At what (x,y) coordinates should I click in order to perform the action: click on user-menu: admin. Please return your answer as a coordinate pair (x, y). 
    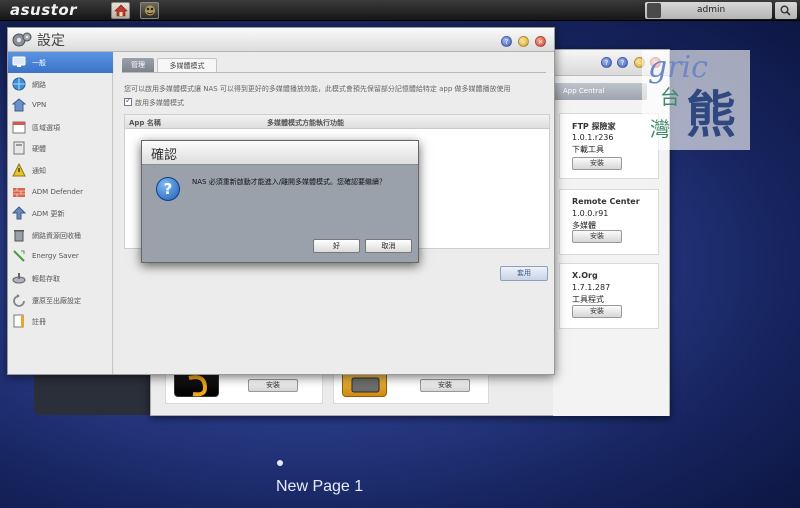
    Looking at the image, I should click on (708, 10).